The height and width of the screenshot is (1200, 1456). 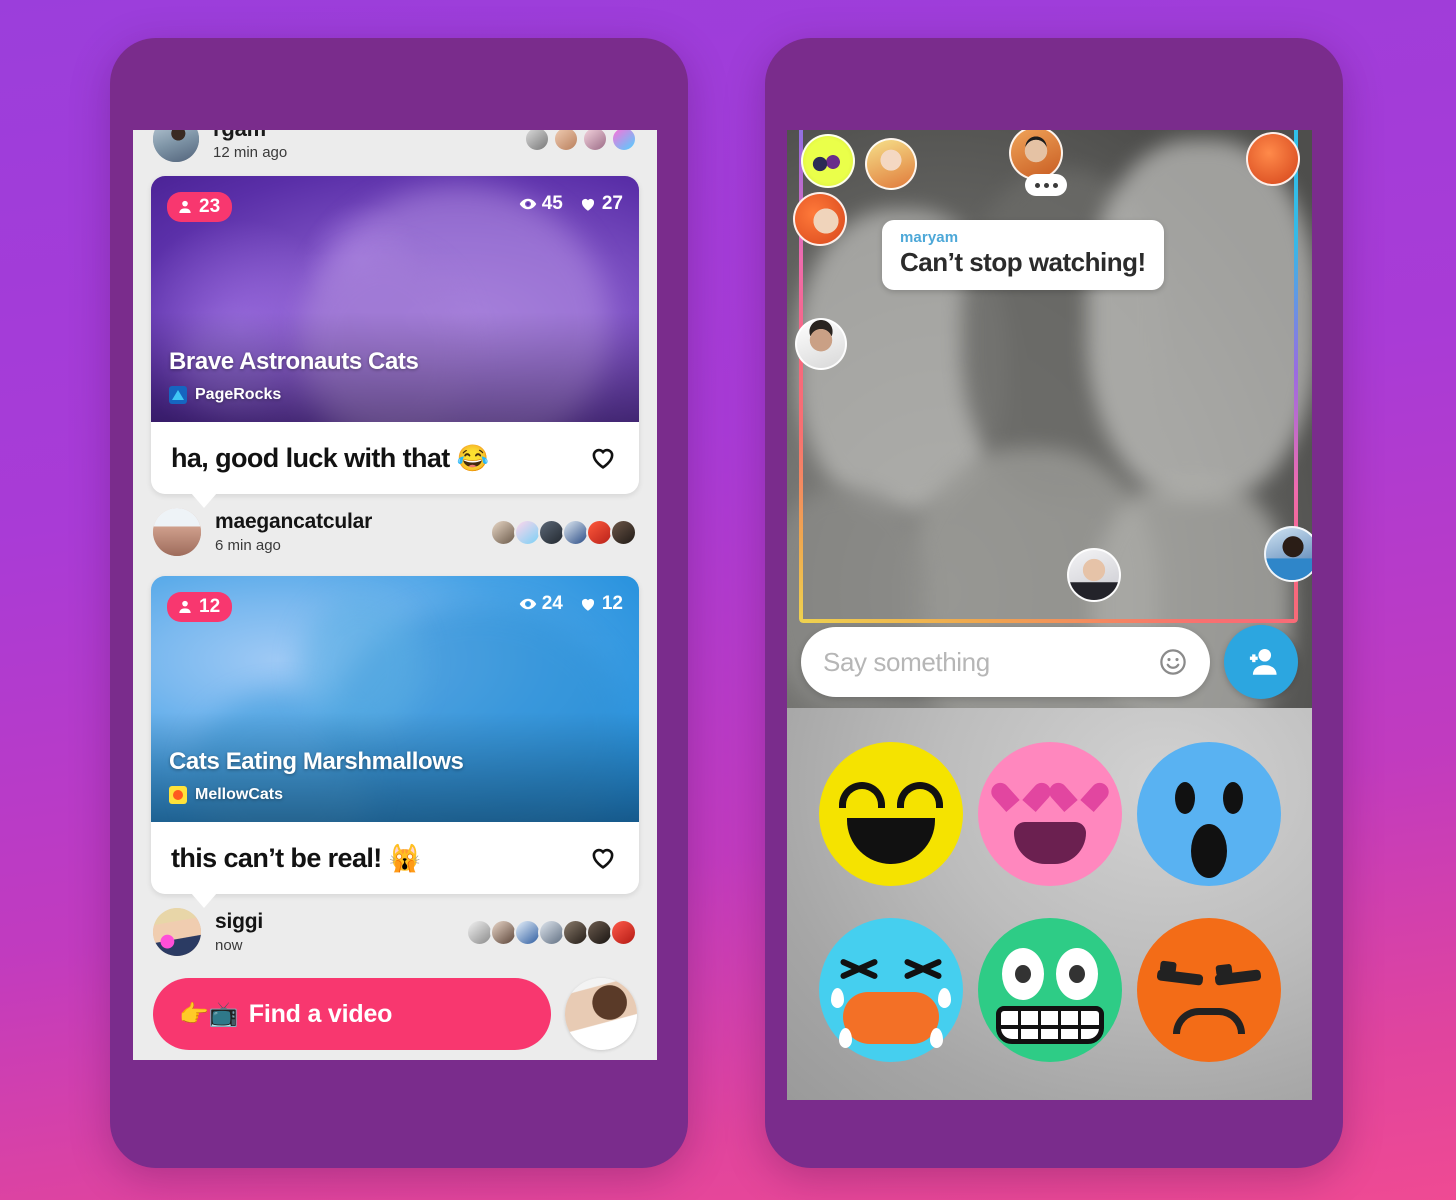 I want to click on comment-text: this can’t be real! 🙀, so click(x=379, y=858).